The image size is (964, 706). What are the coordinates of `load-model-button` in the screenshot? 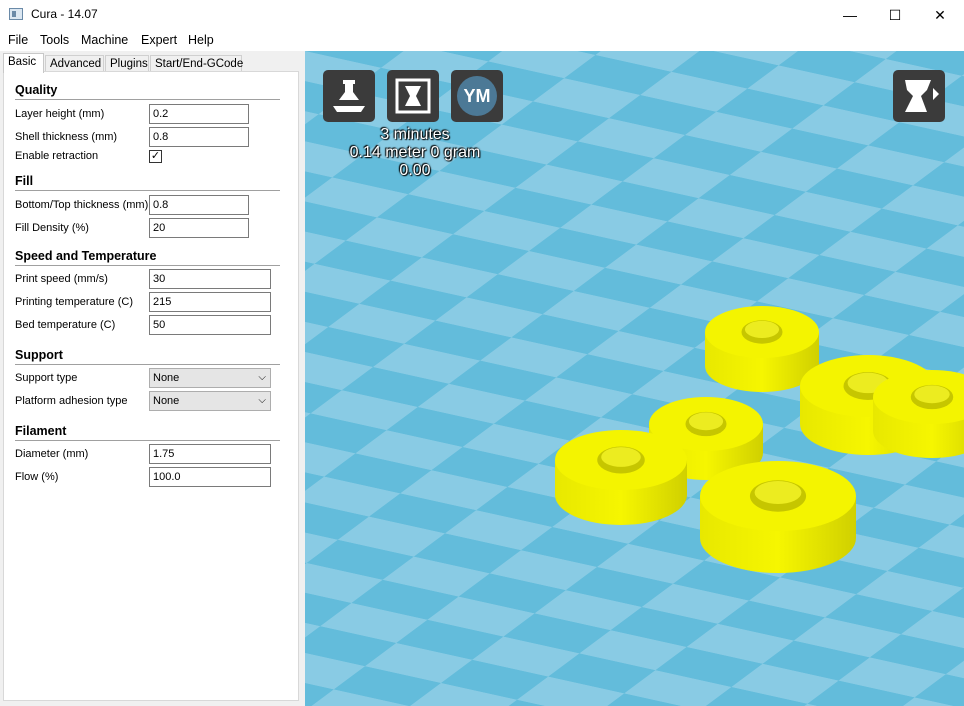 It's located at (349, 96).